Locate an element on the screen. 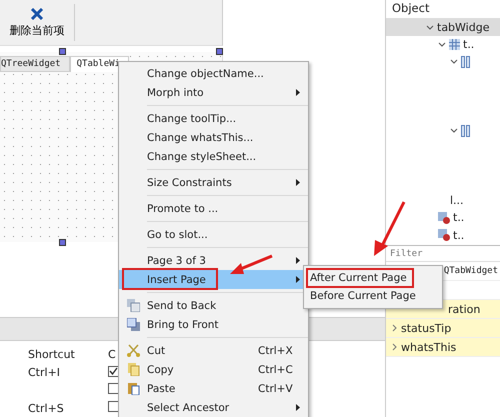 Image resolution: width=500 pixels, height=417 pixels. bring-front-icon is located at coordinates (133, 324).